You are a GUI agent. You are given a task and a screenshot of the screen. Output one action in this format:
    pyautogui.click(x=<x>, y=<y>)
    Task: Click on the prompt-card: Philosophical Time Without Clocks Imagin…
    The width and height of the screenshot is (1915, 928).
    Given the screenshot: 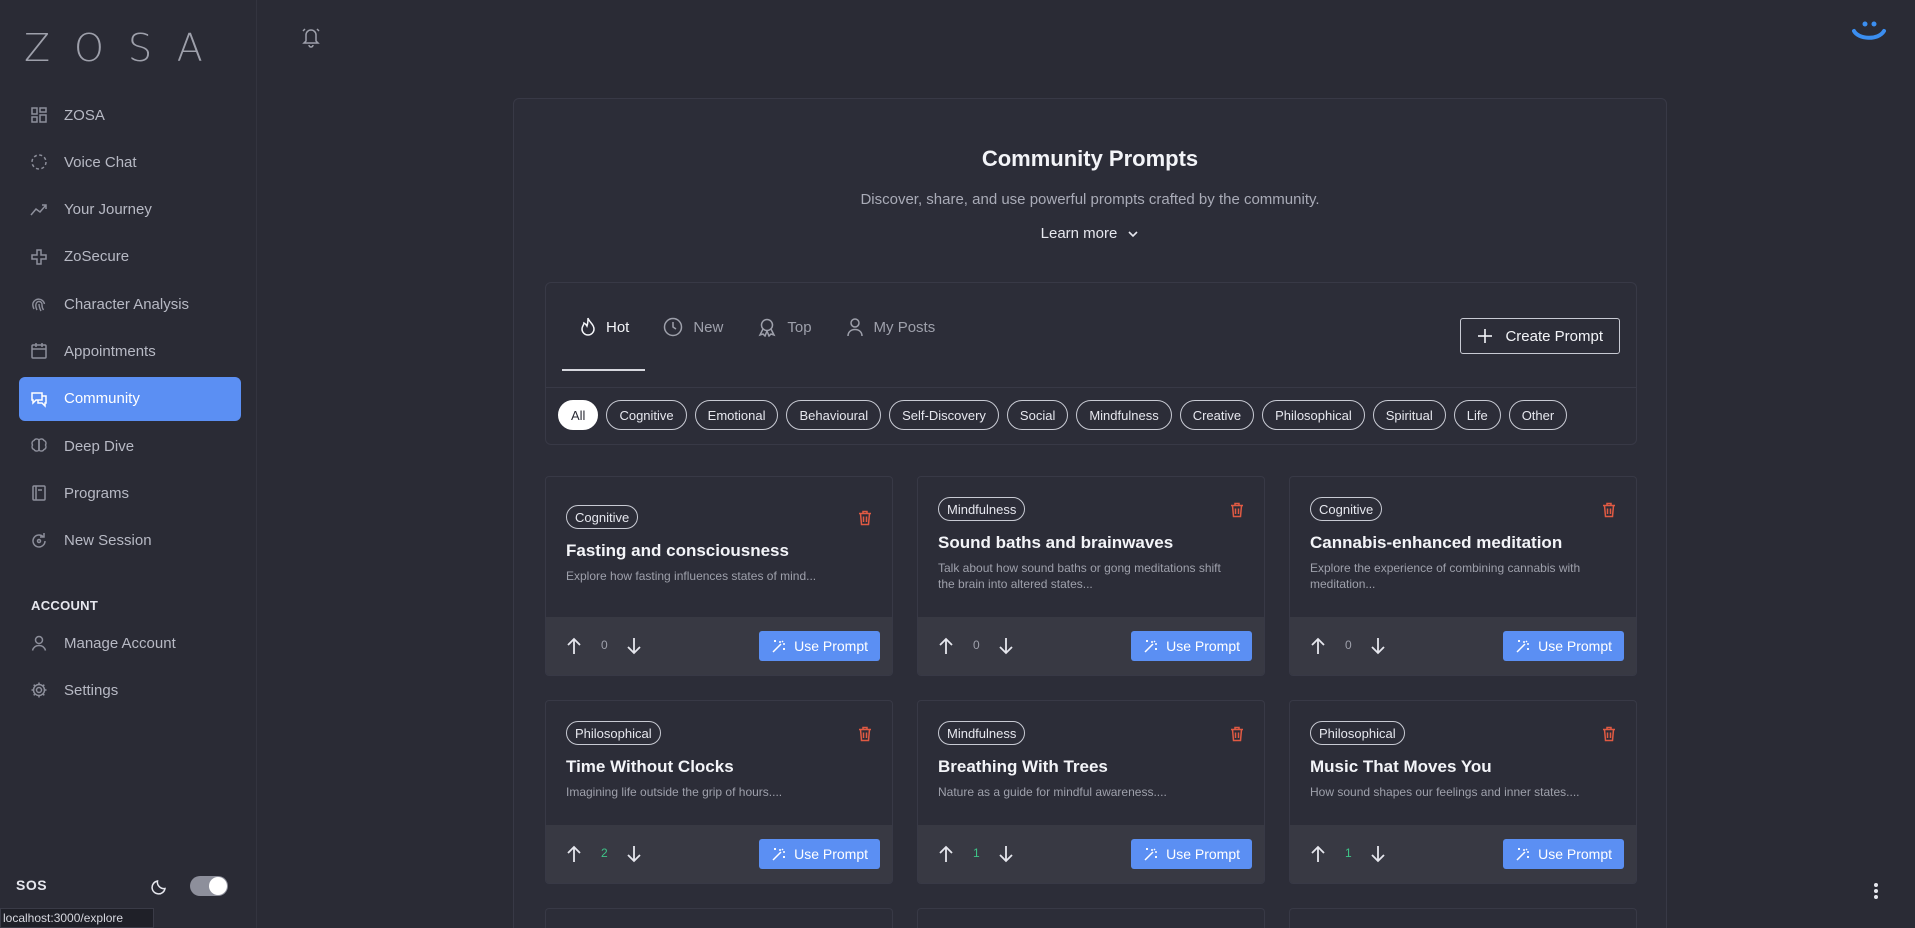 What is the action you would take?
    pyautogui.click(x=719, y=792)
    